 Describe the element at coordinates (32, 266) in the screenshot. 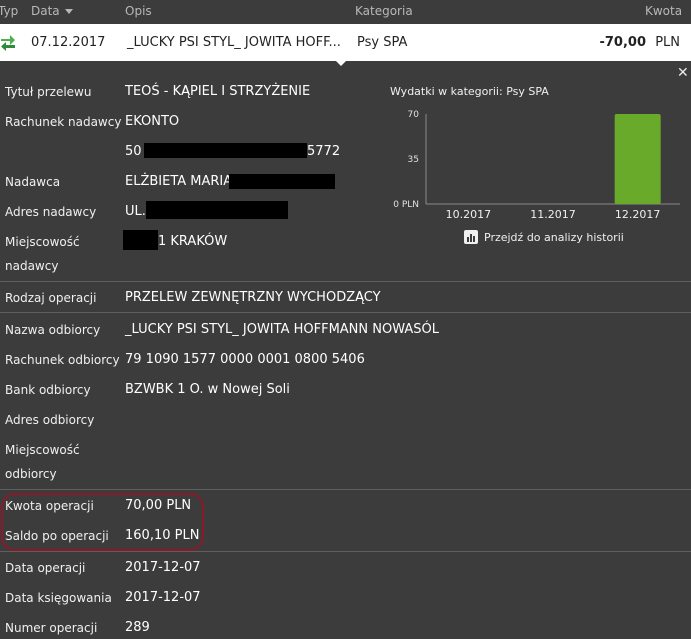

I see `sender-city-label-2: nadawcy` at that location.